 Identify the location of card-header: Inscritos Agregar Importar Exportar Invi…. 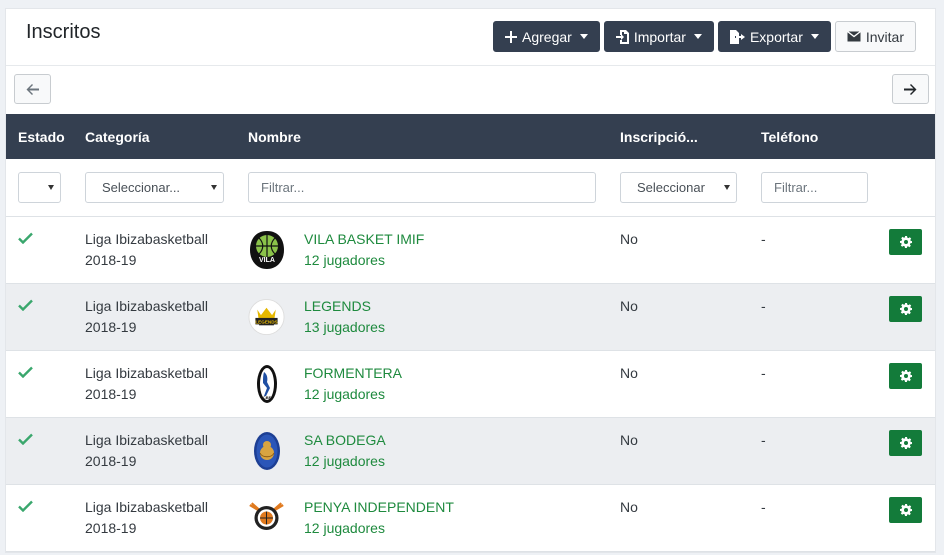
(470, 37).